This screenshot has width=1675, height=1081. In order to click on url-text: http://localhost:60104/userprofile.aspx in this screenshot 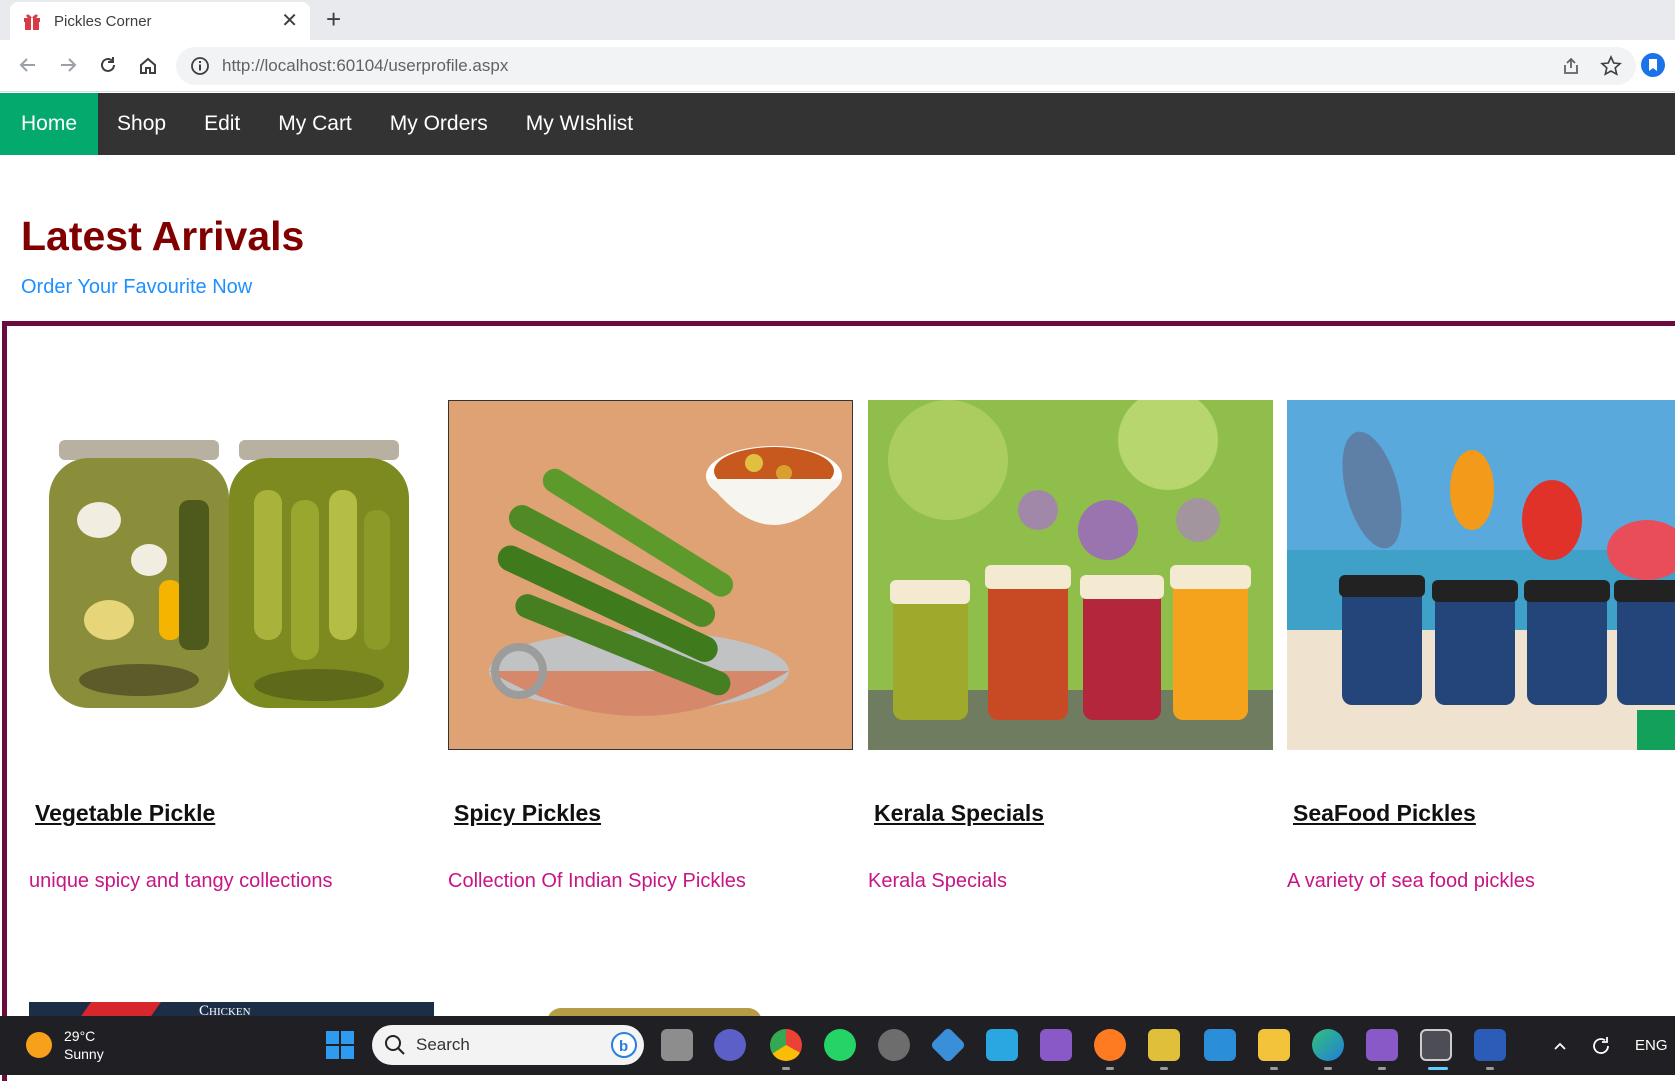, I will do `click(889, 66)`.